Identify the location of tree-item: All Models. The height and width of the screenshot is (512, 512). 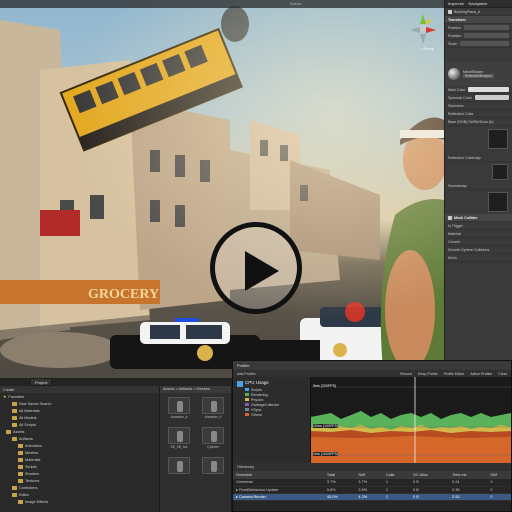
(79, 417).